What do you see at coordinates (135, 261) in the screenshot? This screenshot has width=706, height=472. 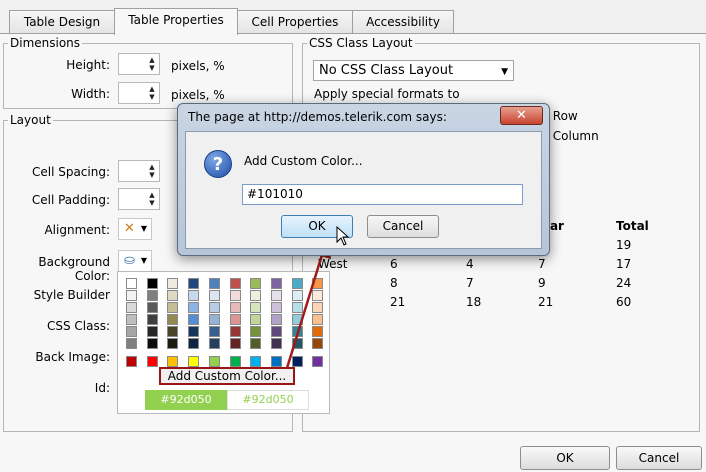 I see `background-color-dropdown: ⛀ ▼` at bounding box center [135, 261].